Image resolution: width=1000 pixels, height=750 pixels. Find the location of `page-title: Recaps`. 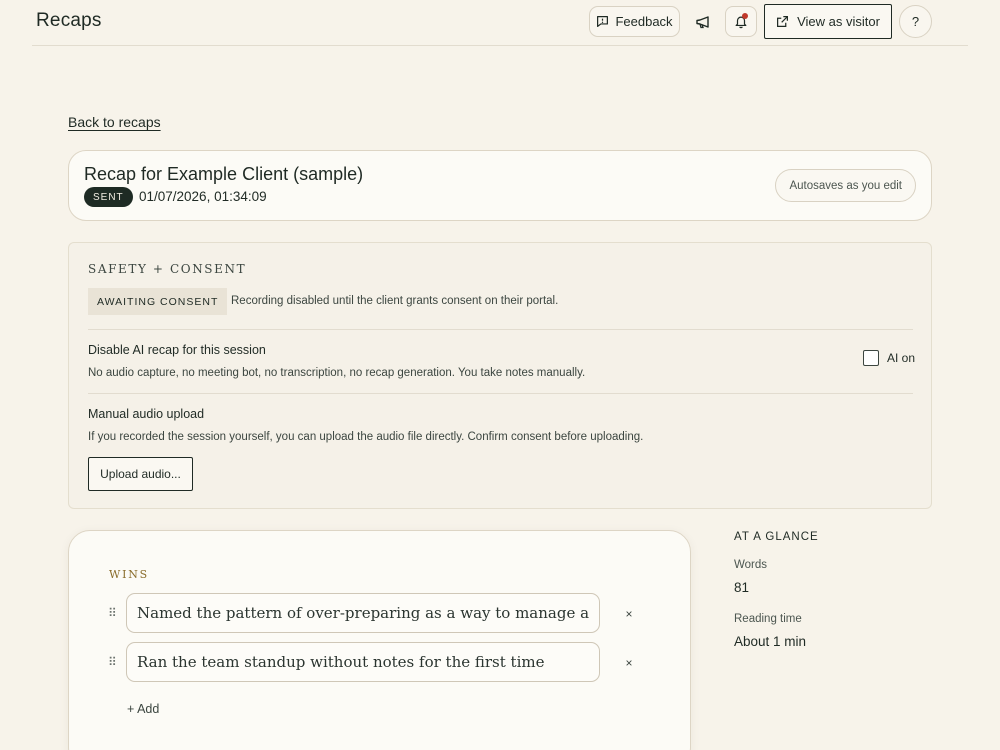

page-title: Recaps is located at coordinates (69, 20).